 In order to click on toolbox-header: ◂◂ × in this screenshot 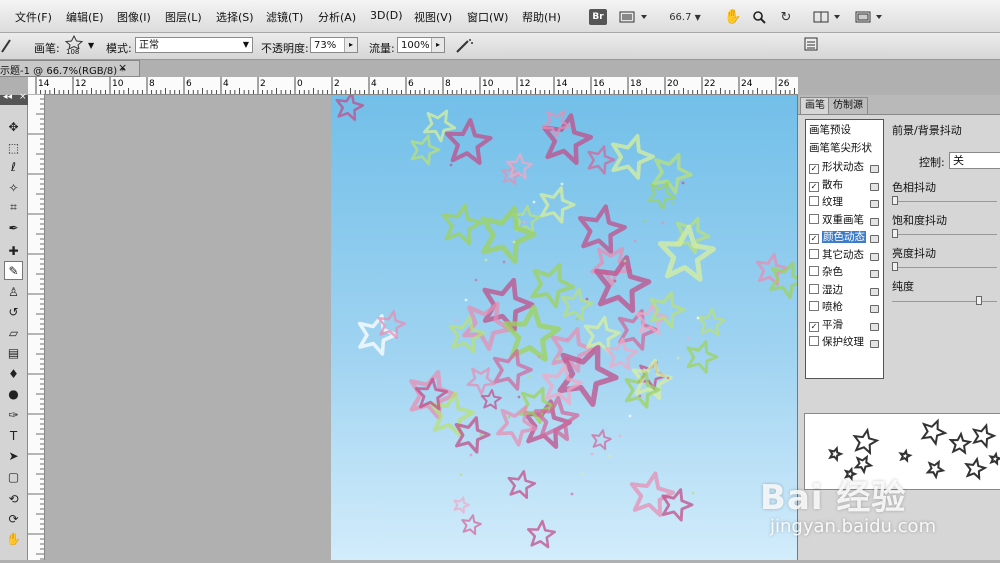, I will do `click(14, 98)`.